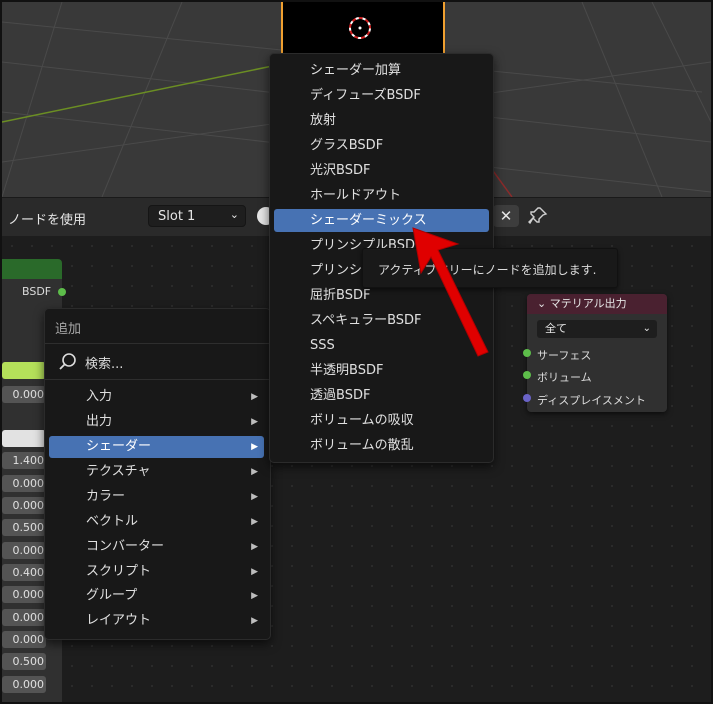 This screenshot has width=713, height=704. I want to click on menu-item-layout: レイアウト ▶, so click(156, 621).